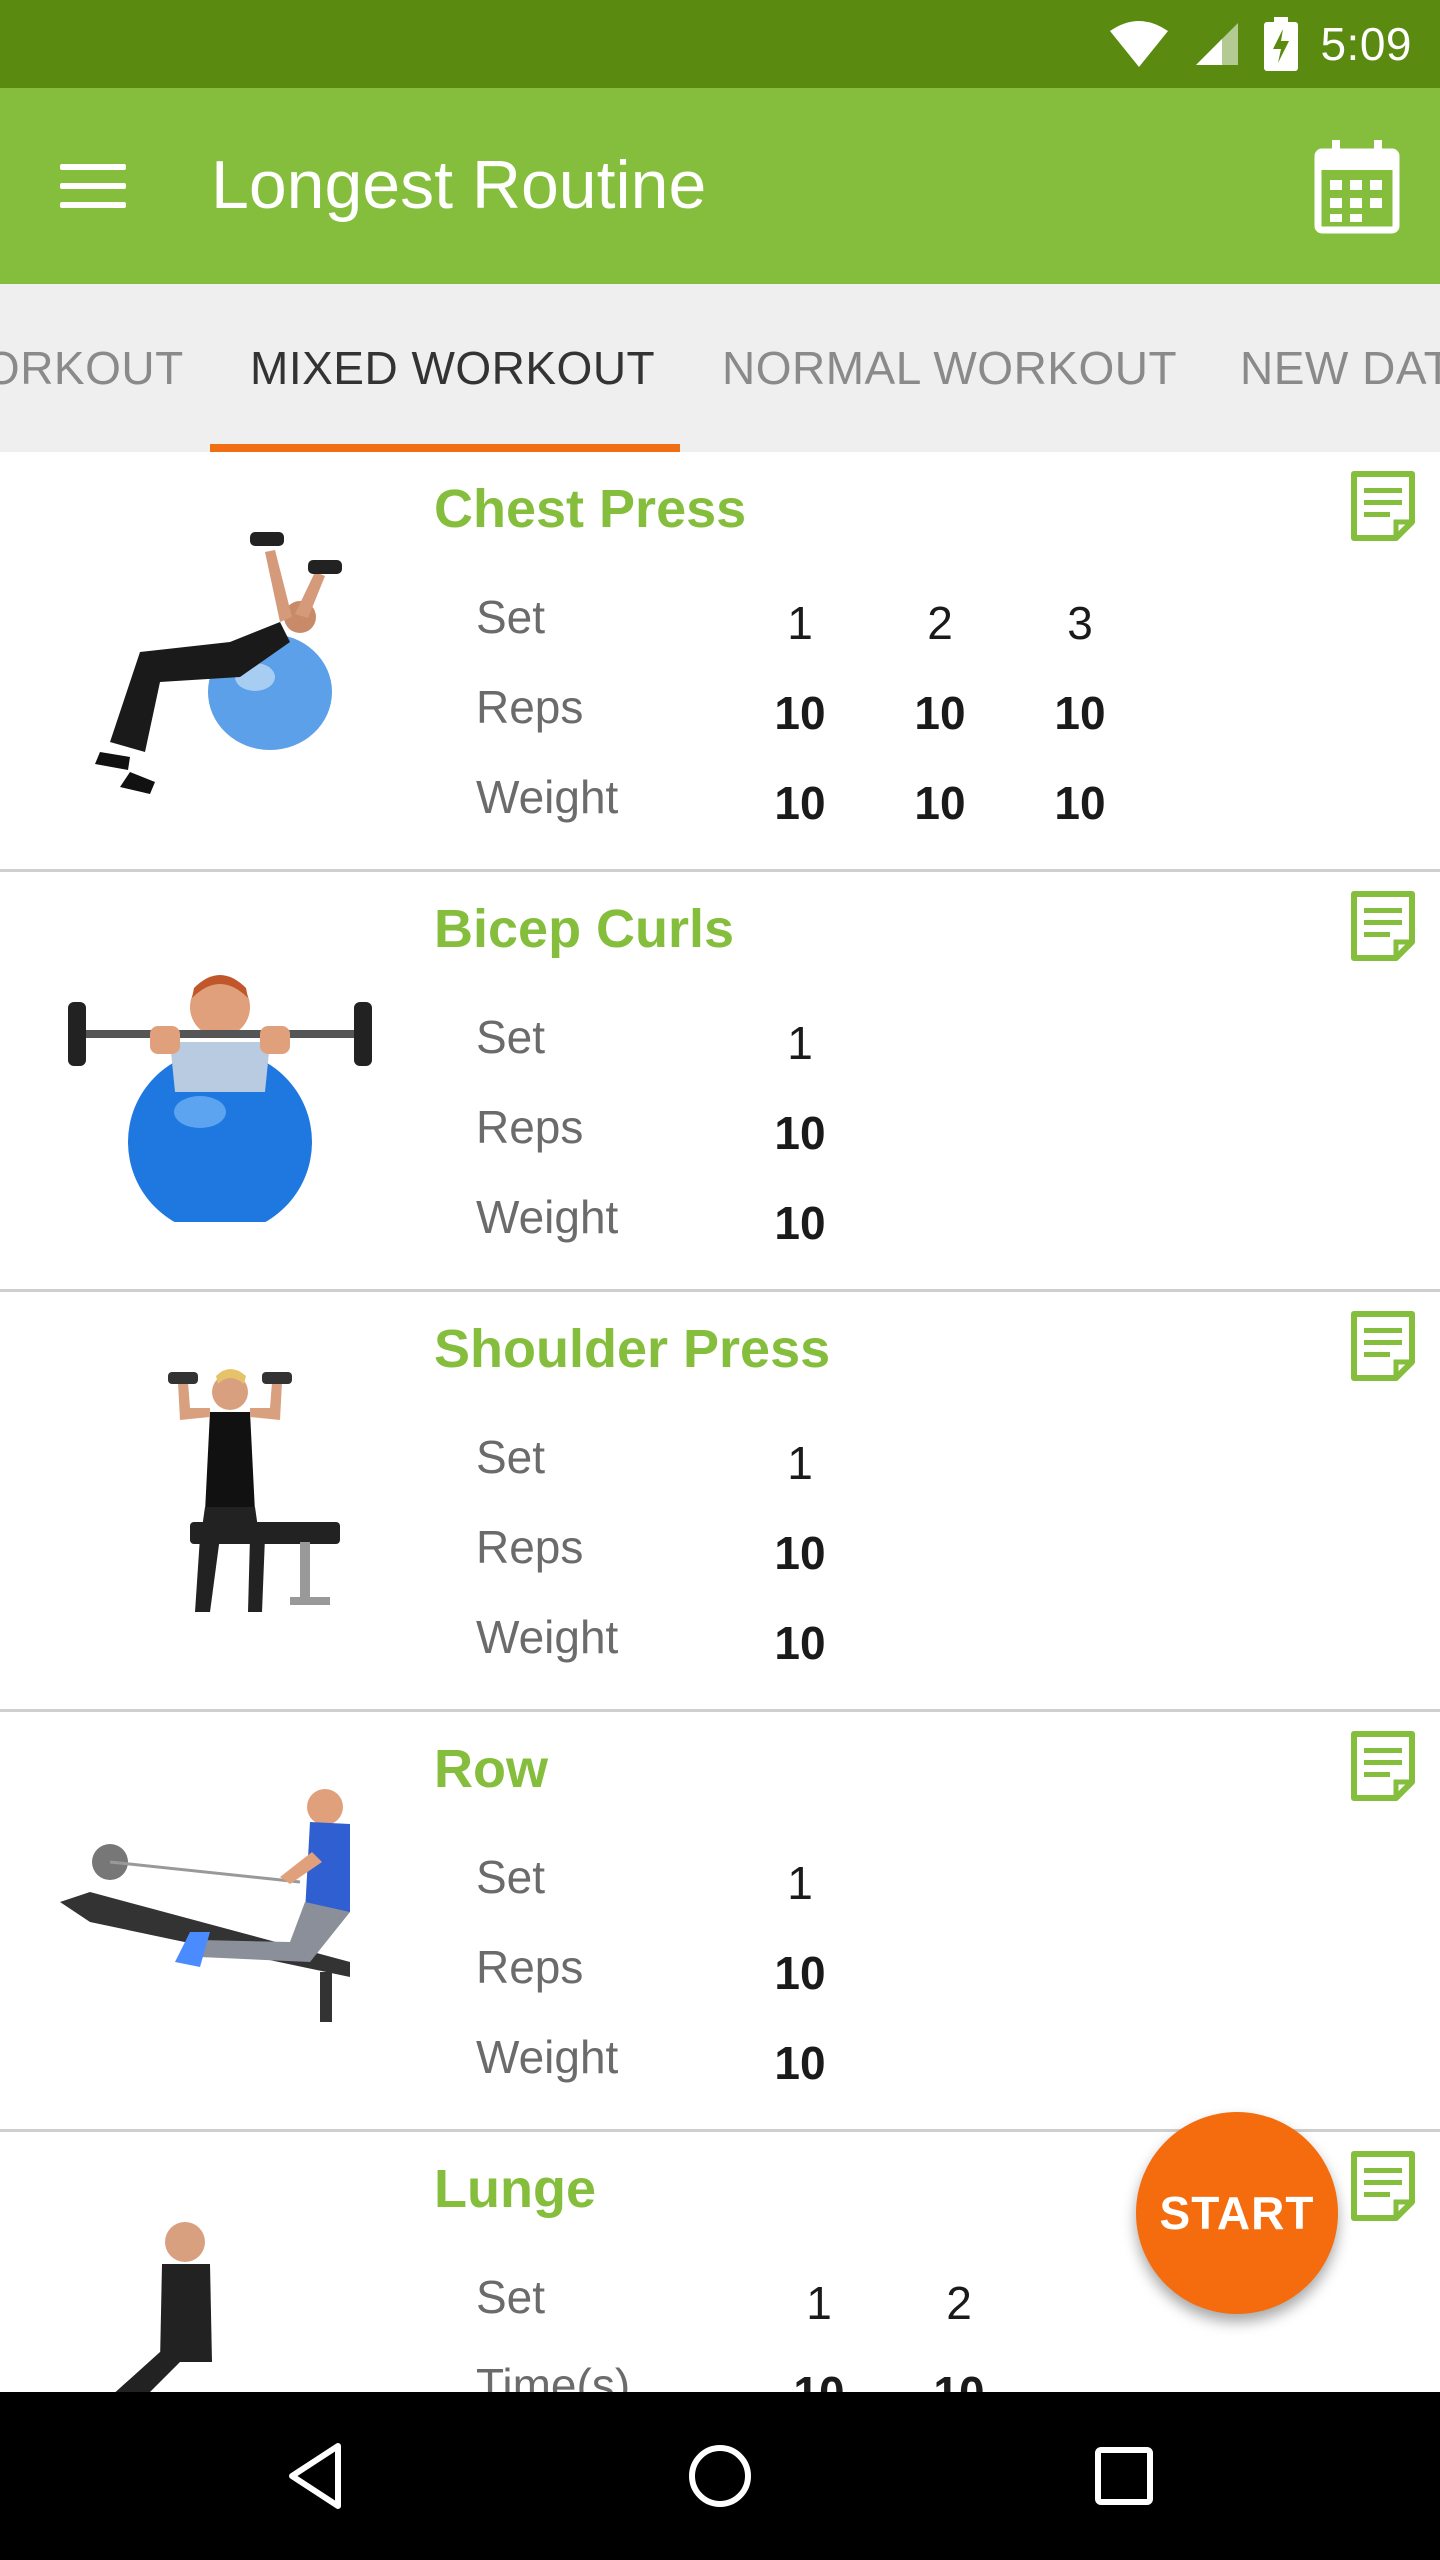  I want to click on row-image, so click(205, 1905).